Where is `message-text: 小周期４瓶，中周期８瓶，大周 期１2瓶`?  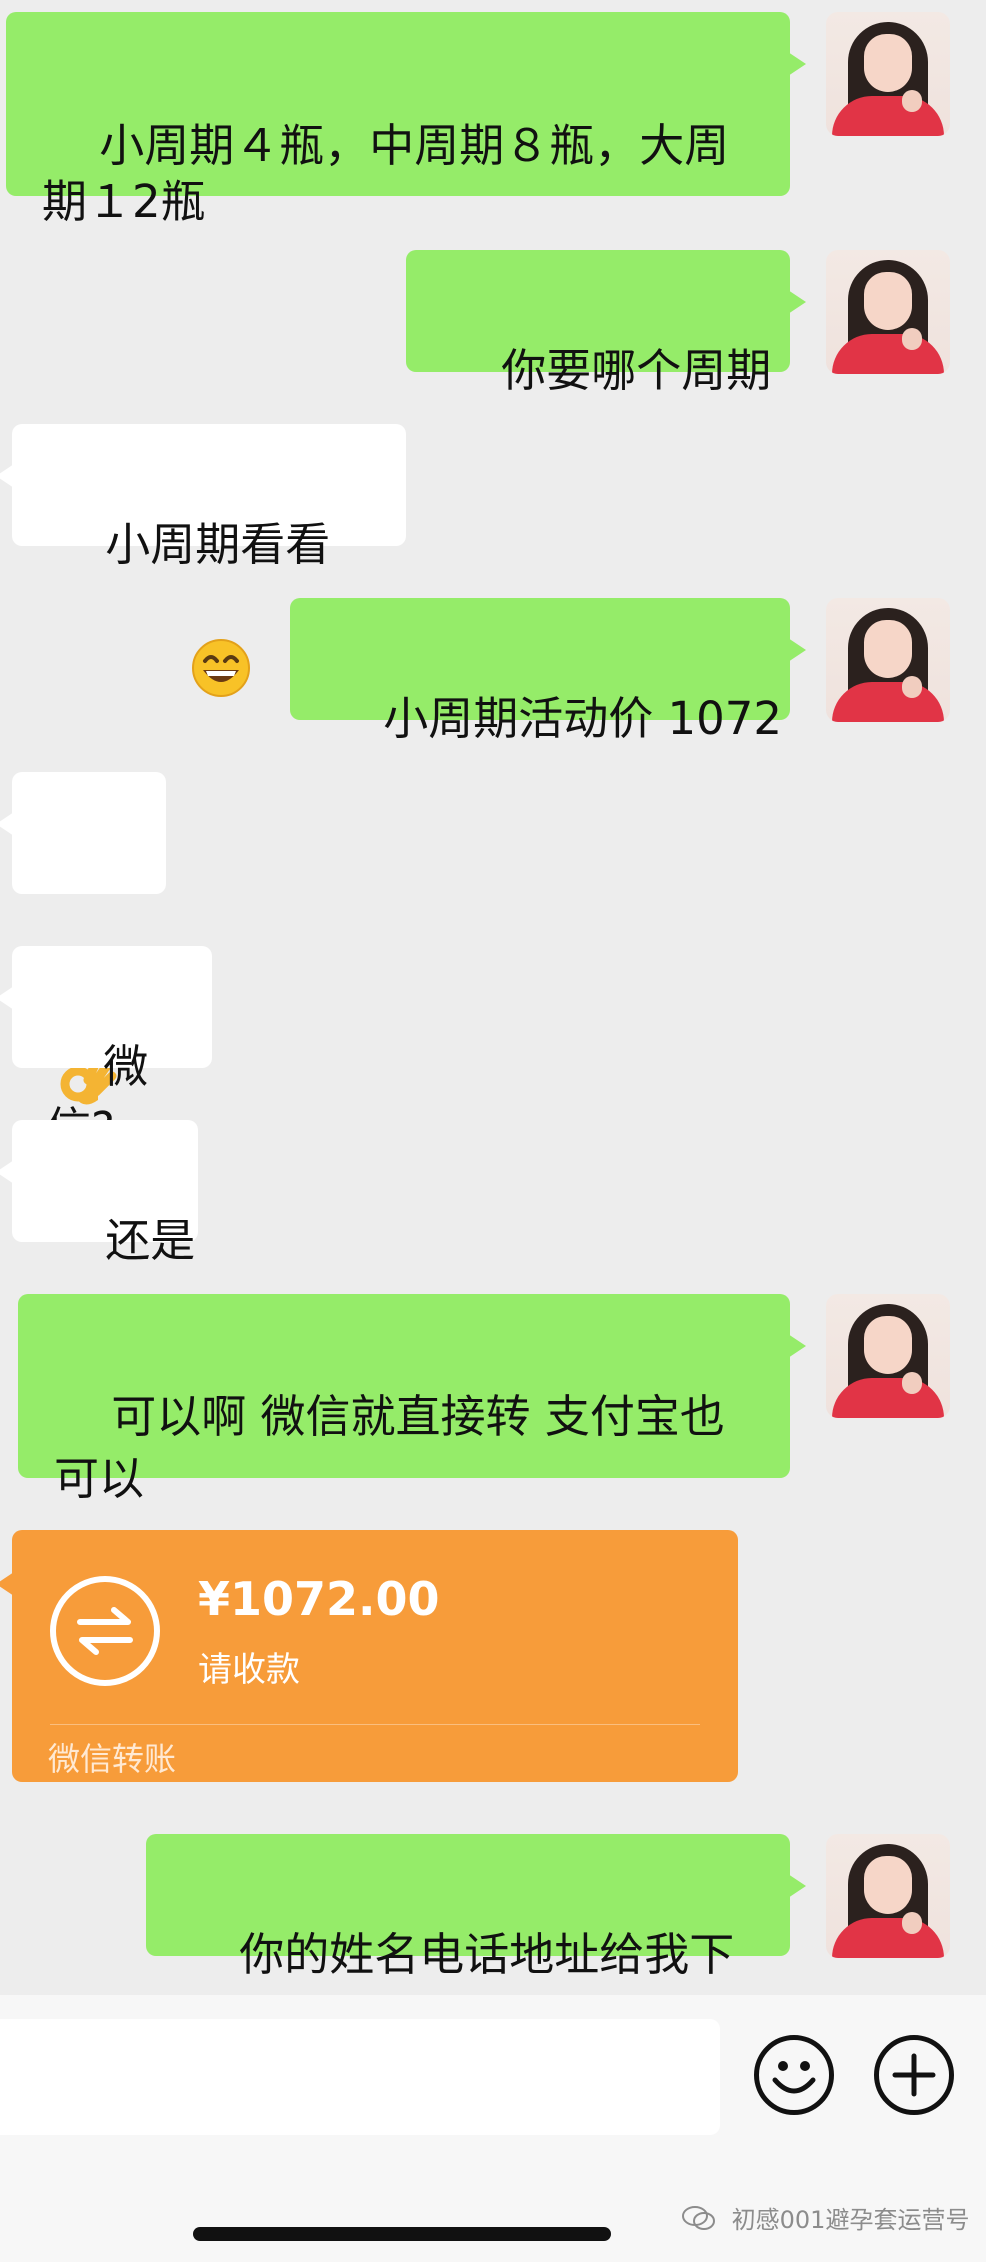 message-text: 小周期４瓶，中周期８瓶，大周 期１2瓶 is located at coordinates (386, 173).